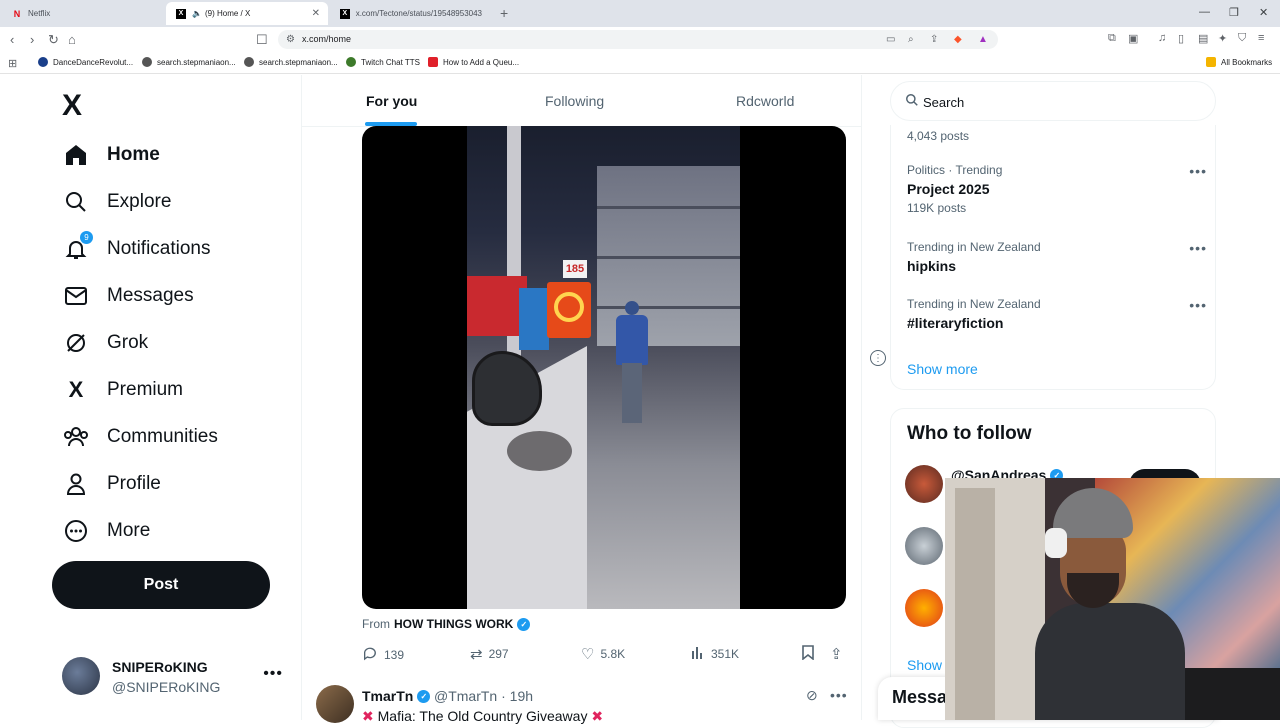 The height and width of the screenshot is (728, 1280). What do you see at coordinates (1232, 694) in the screenshot?
I see `webcam-keyboard` at bounding box center [1232, 694].